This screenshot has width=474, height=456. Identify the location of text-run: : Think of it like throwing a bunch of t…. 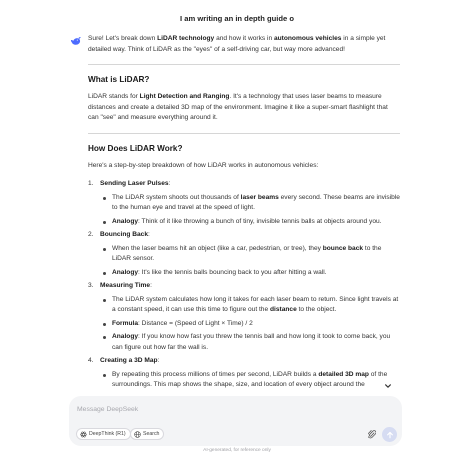
(260, 221).